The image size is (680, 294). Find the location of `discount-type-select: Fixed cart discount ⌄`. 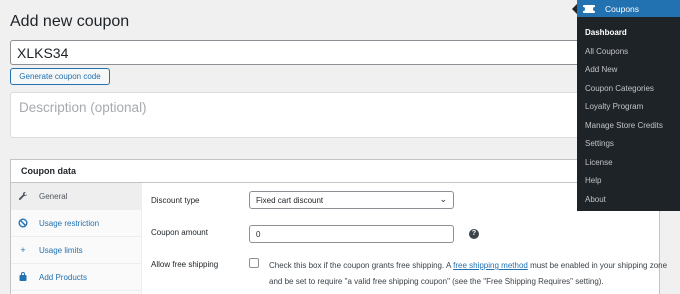

discount-type-select: Fixed cart discount ⌄ is located at coordinates (351, 200).